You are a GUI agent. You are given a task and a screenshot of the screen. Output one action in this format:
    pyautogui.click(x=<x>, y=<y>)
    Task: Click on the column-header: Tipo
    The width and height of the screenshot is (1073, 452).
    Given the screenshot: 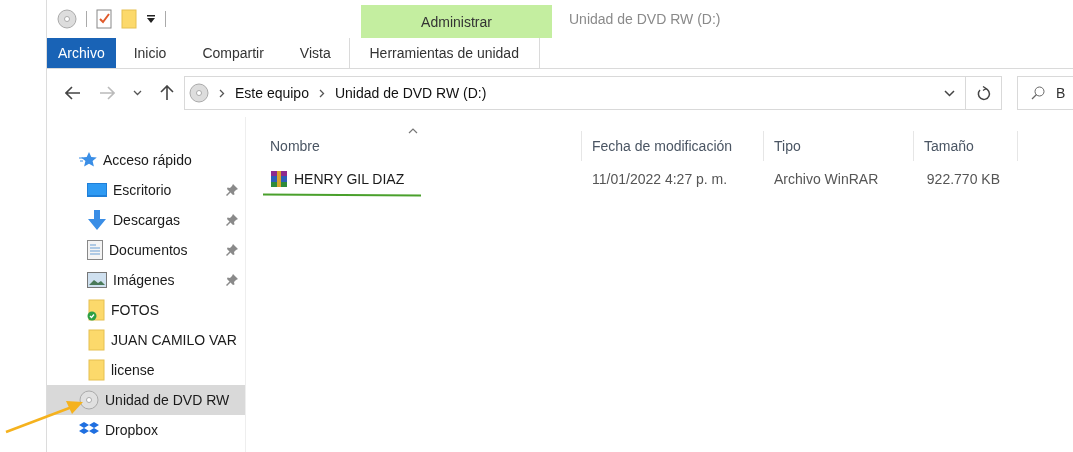 What is the action you would take?
    pyautogui.click(x=839, y=146)
    